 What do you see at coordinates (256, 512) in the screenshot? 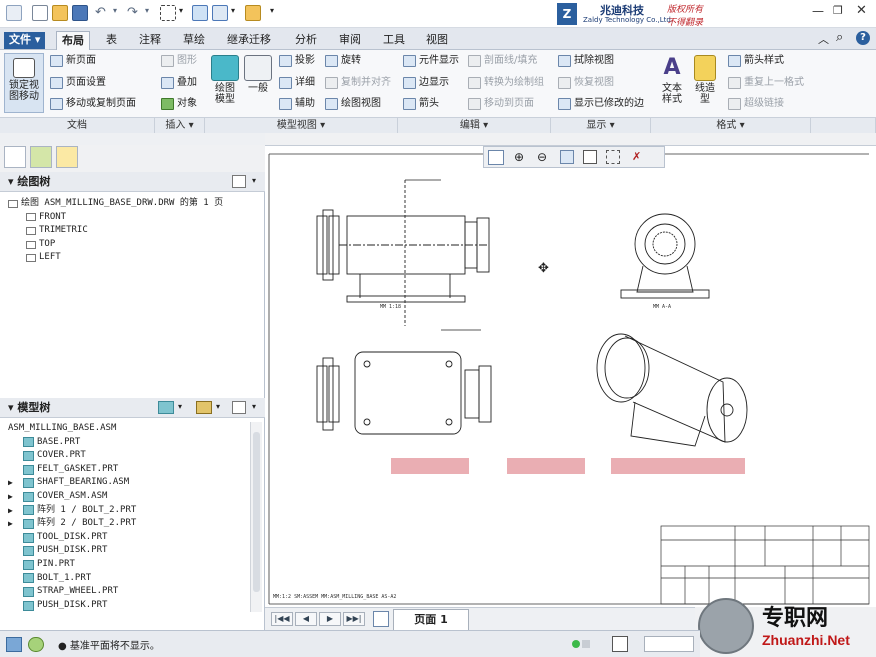
I see `model-tree-scroll-thumb` at bounding box center [256, 512].